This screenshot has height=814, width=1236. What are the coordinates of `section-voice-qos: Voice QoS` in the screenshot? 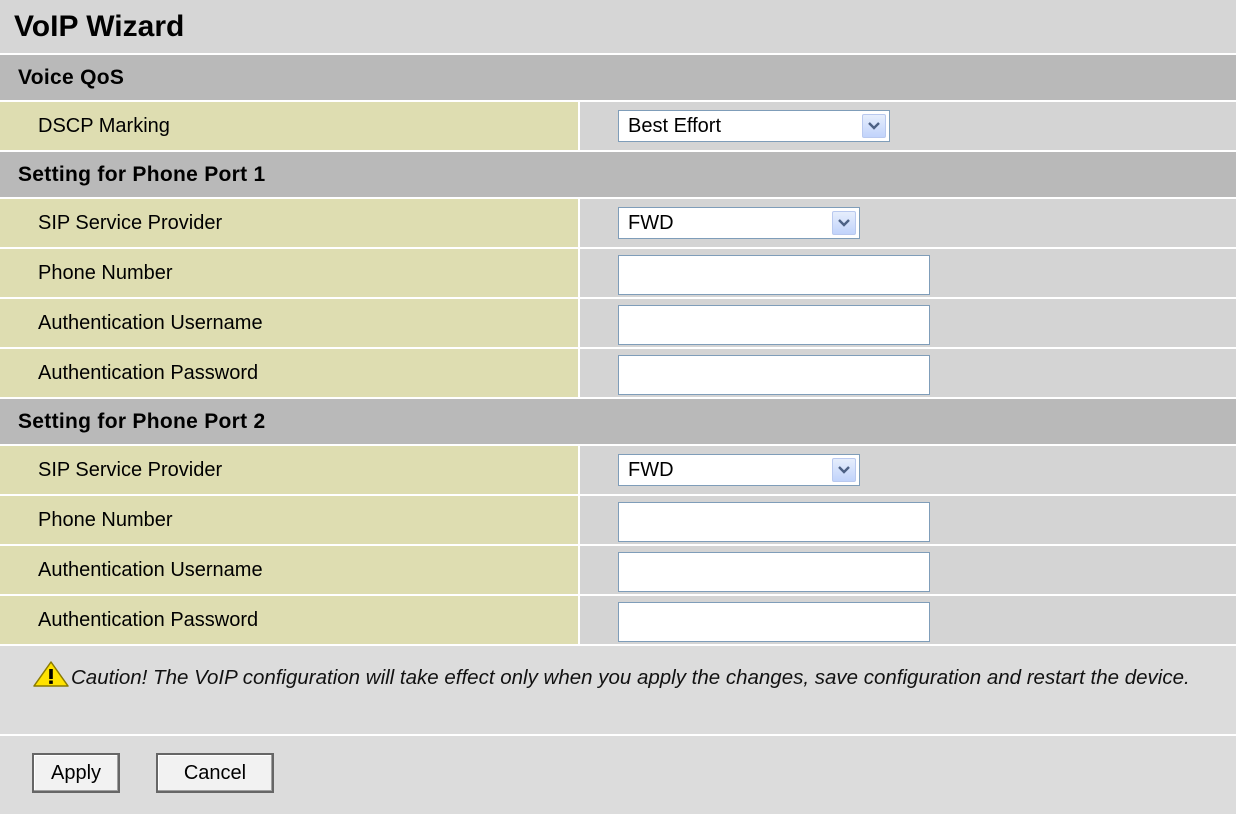 It's located at (618, 78).